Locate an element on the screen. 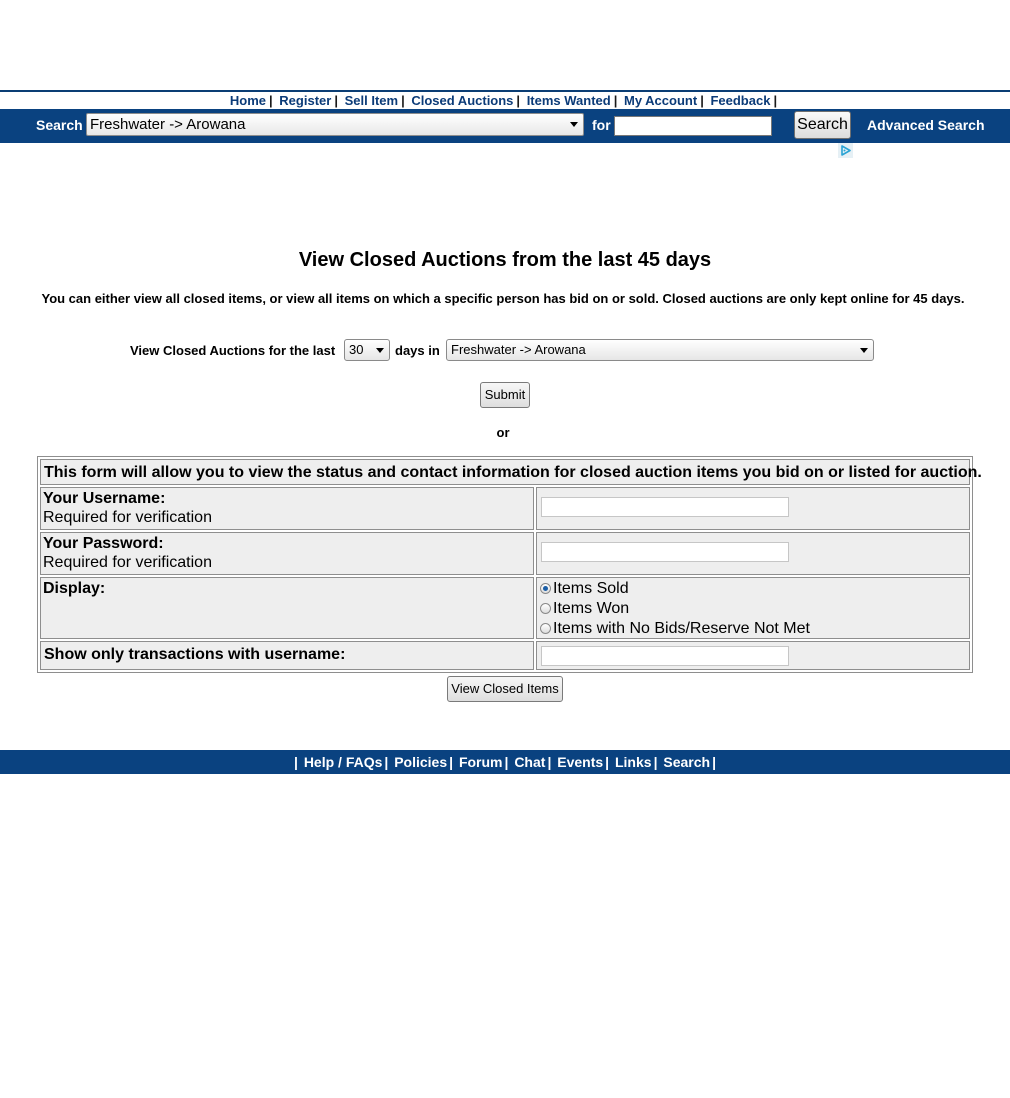 The image size is (1010, 1098). footer-policies: Policies is located at coordinates (420, 762).